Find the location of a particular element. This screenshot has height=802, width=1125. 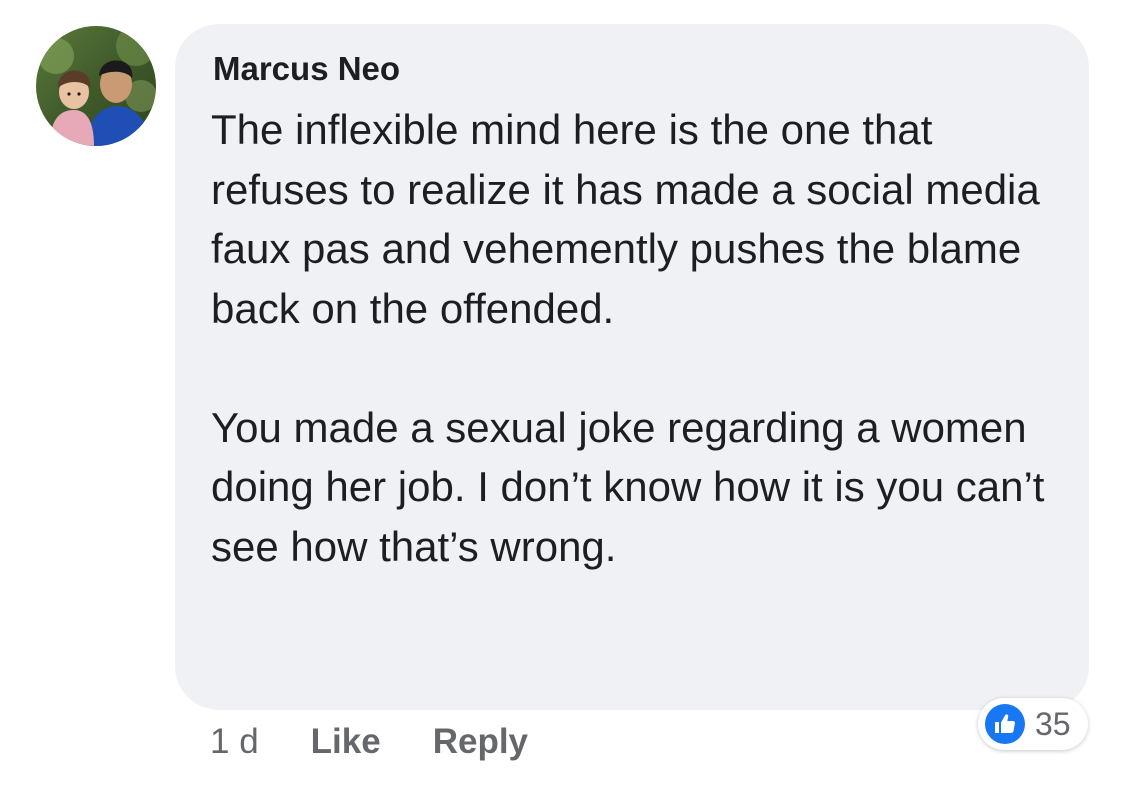

author-avatar is located at coordinates (96, 86).